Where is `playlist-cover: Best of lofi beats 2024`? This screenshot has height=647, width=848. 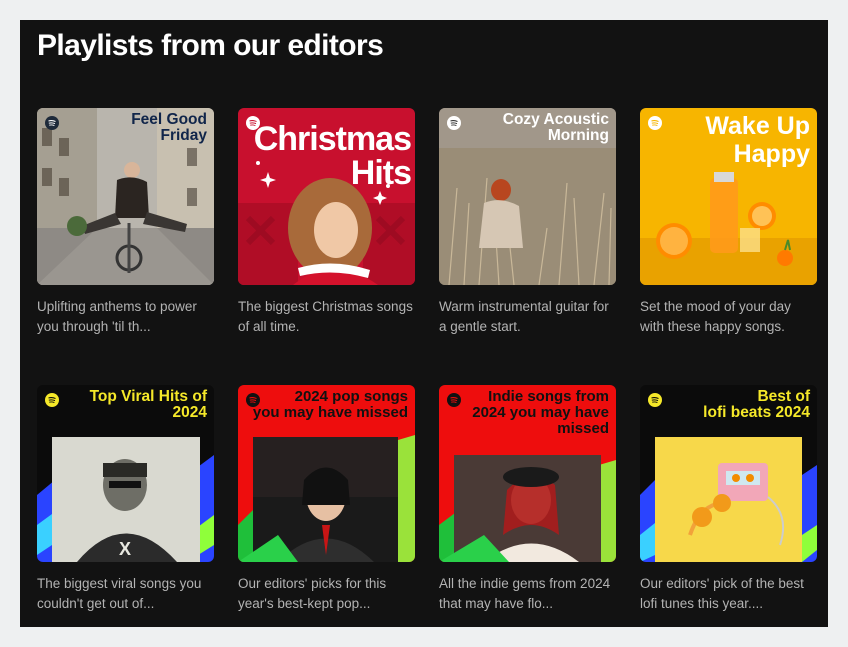
playlist-cover: Best of lofi beats 2024 is located at coordinates (728, 473).